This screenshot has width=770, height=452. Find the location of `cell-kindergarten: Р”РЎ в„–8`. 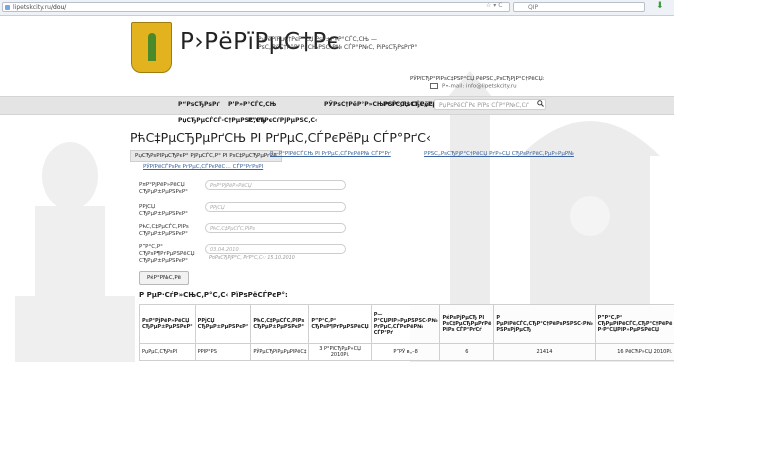

cell-kindergarten: Р”РЎ в„–8 is located at coordinates (405, 352).